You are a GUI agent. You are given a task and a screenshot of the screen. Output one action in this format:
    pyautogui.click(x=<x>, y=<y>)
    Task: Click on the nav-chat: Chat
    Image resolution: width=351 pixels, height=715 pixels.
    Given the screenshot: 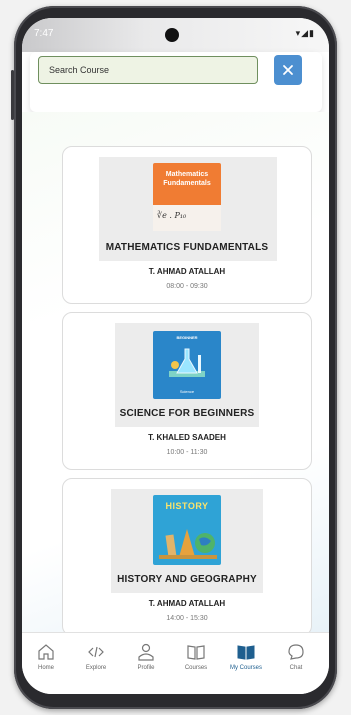 What is the action you would take?
    pyautogui.click(x=296, y=657)
    